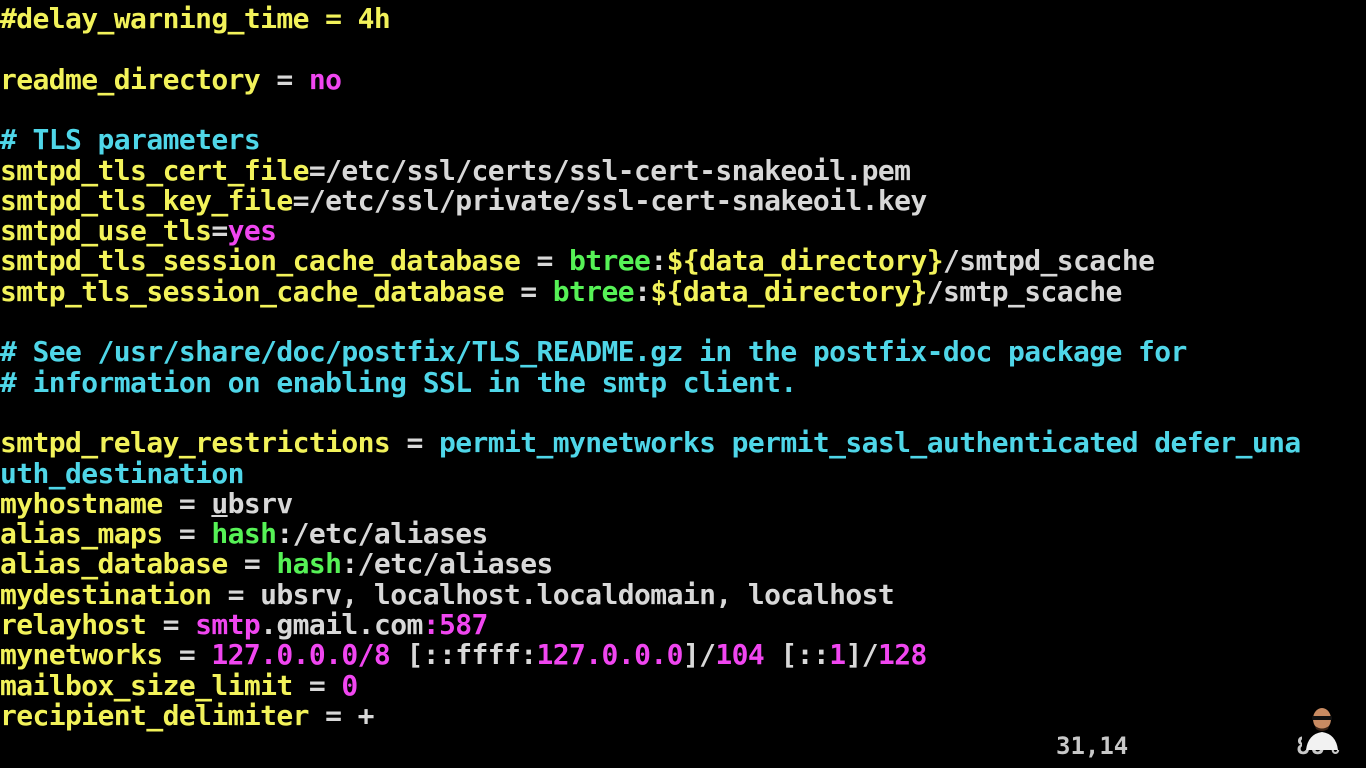 The width and height of the screenshot is (1366, 768). What do you see at coordinates (73, 624) in the screenshot?
I see `line-segment: relayhost` at bounding box center [73, 624].